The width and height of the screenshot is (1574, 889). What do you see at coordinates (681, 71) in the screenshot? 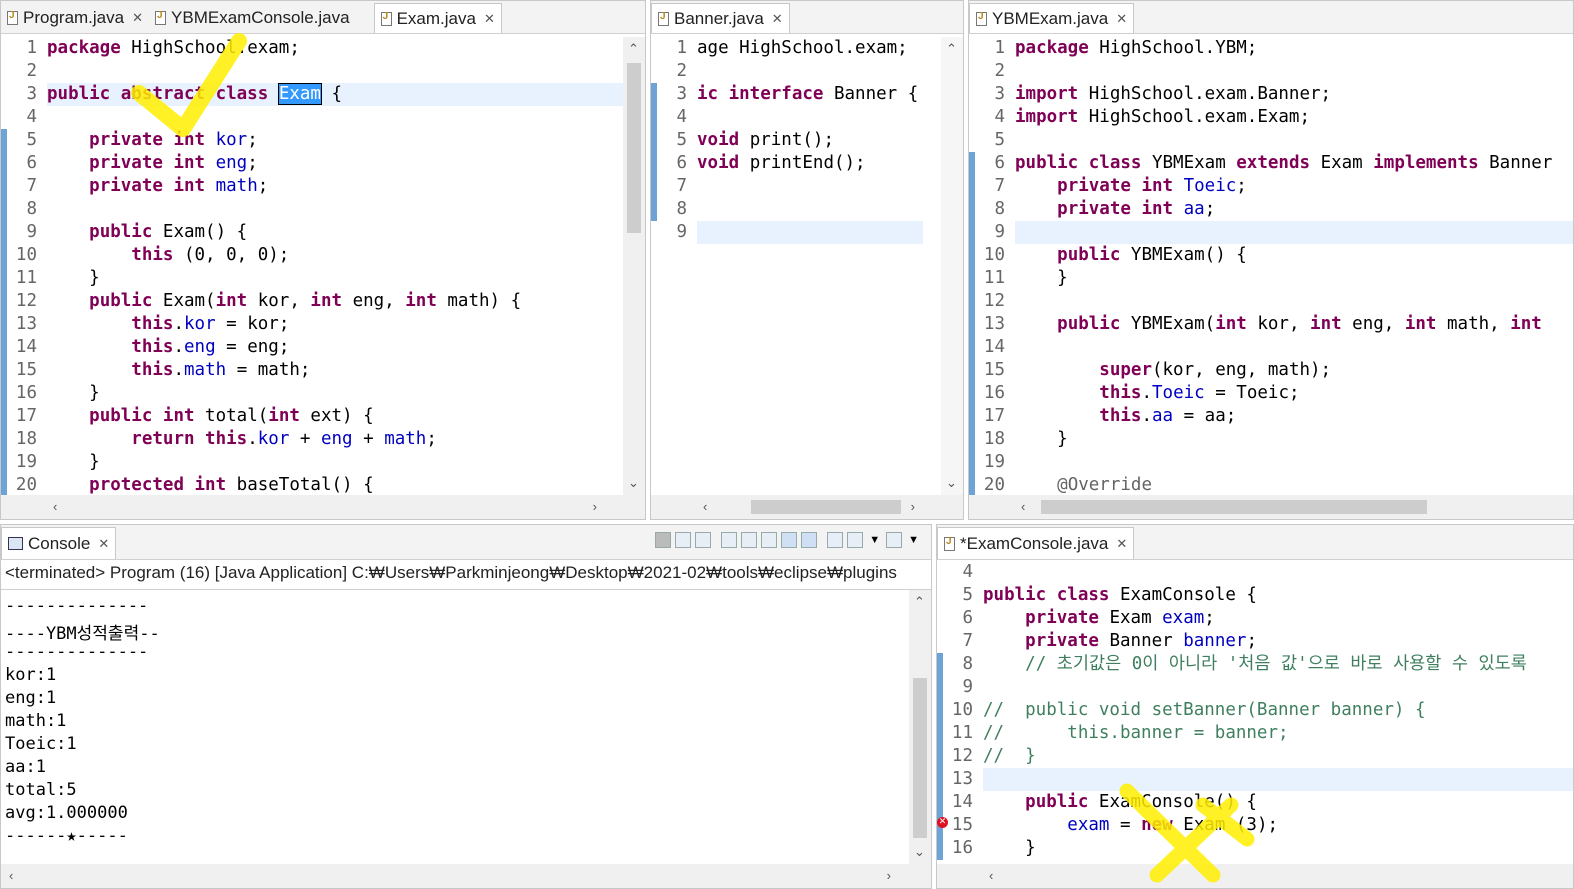
I see `line-number: 2` at bounding box center [681, 71].